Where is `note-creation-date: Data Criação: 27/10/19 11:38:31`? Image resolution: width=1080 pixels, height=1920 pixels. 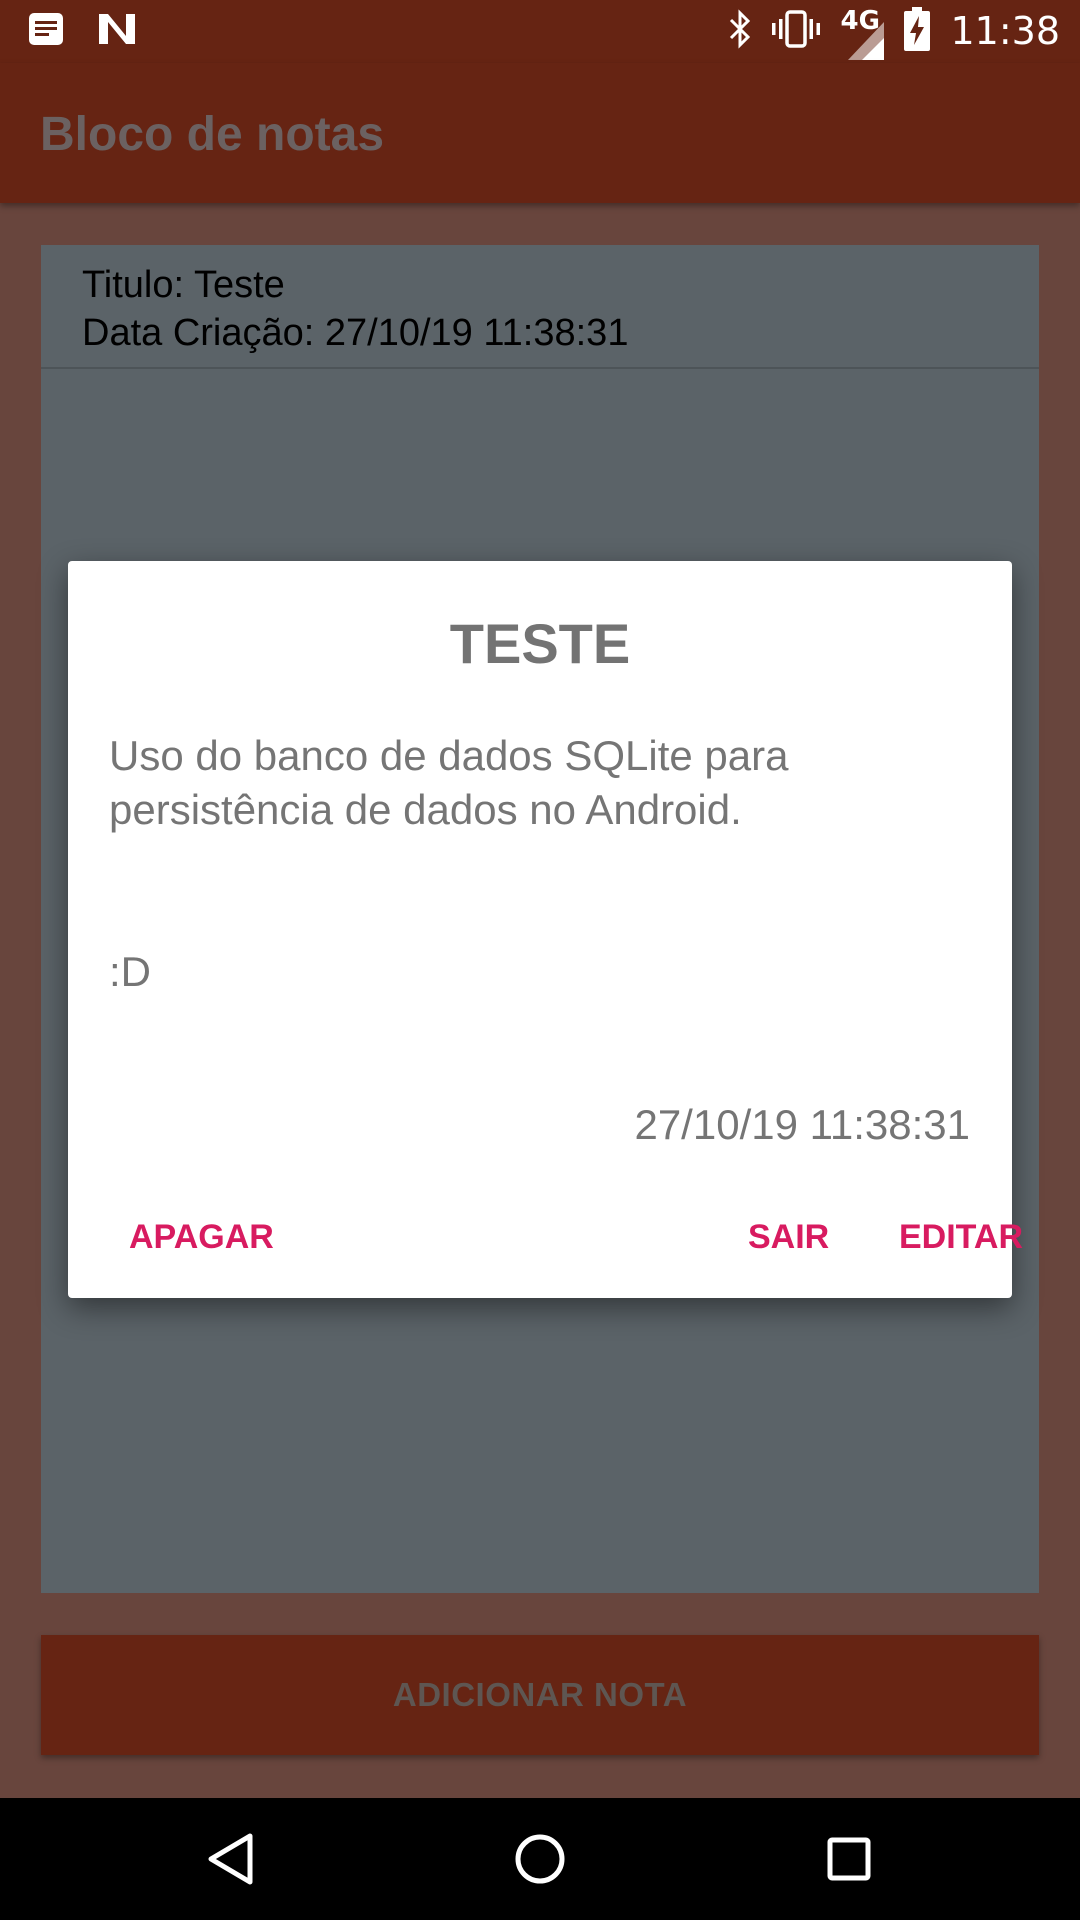
note-creation-date: Data Criação: 27/10/19 11:38:31 is located at coordinates (355, 333).